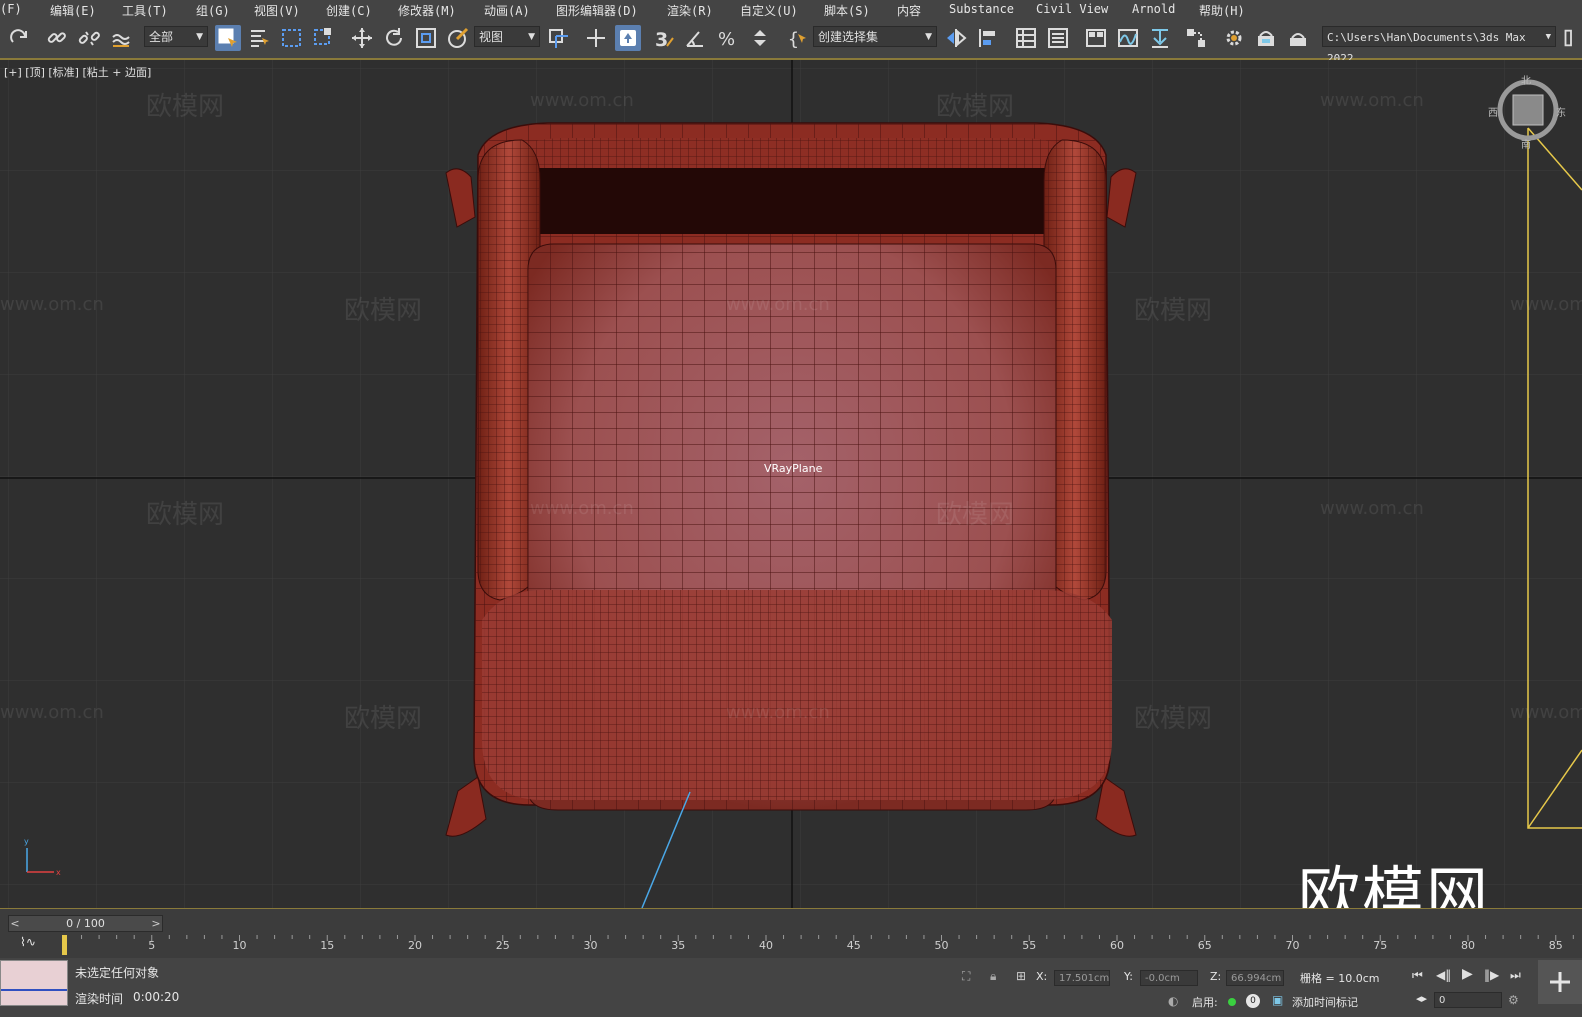 This screenshot has height=1017, width=1582. What do you see at coordinates (993, 976) in the screenshot?
I see `lock-icon: 🔒︎` at bounding box center [993, 976].